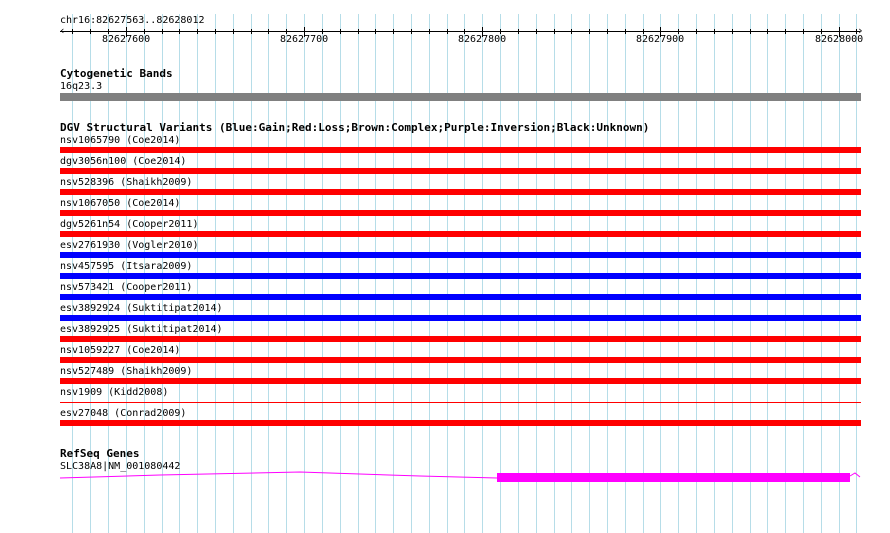  Describe the element at coordinates (278, 475) in the screenshot. I see `refseq-intron-line` at that location.